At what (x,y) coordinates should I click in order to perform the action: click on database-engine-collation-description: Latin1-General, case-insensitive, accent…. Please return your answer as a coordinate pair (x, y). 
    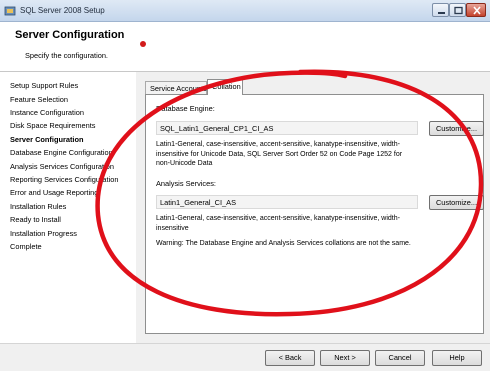
    Looking at the image, I should click on (279, 154).